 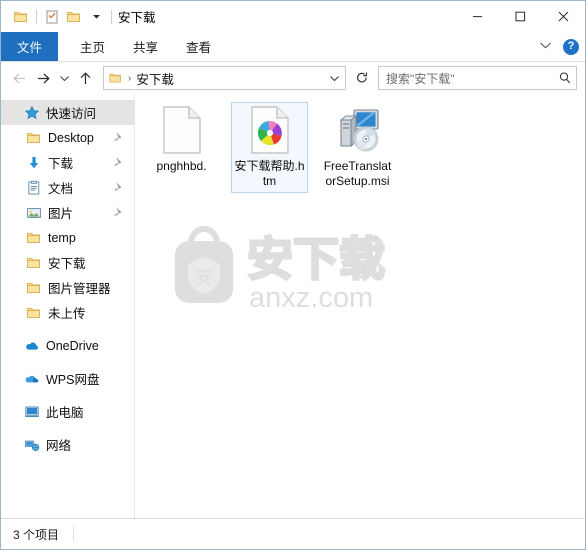 What do you see at coordinates (477, 16) in the screenshot?
I see `minimize-button` at bounding box center [477, 16].